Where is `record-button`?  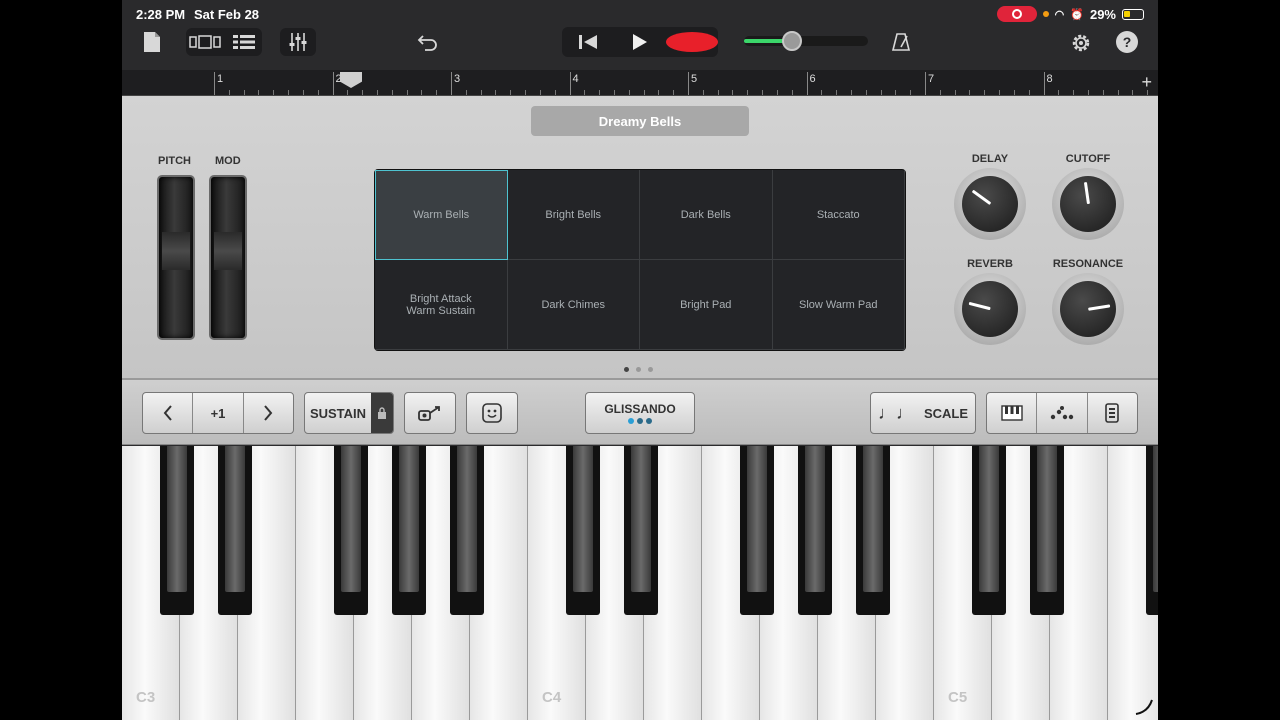
record-button is located at coordinates (692, 42).